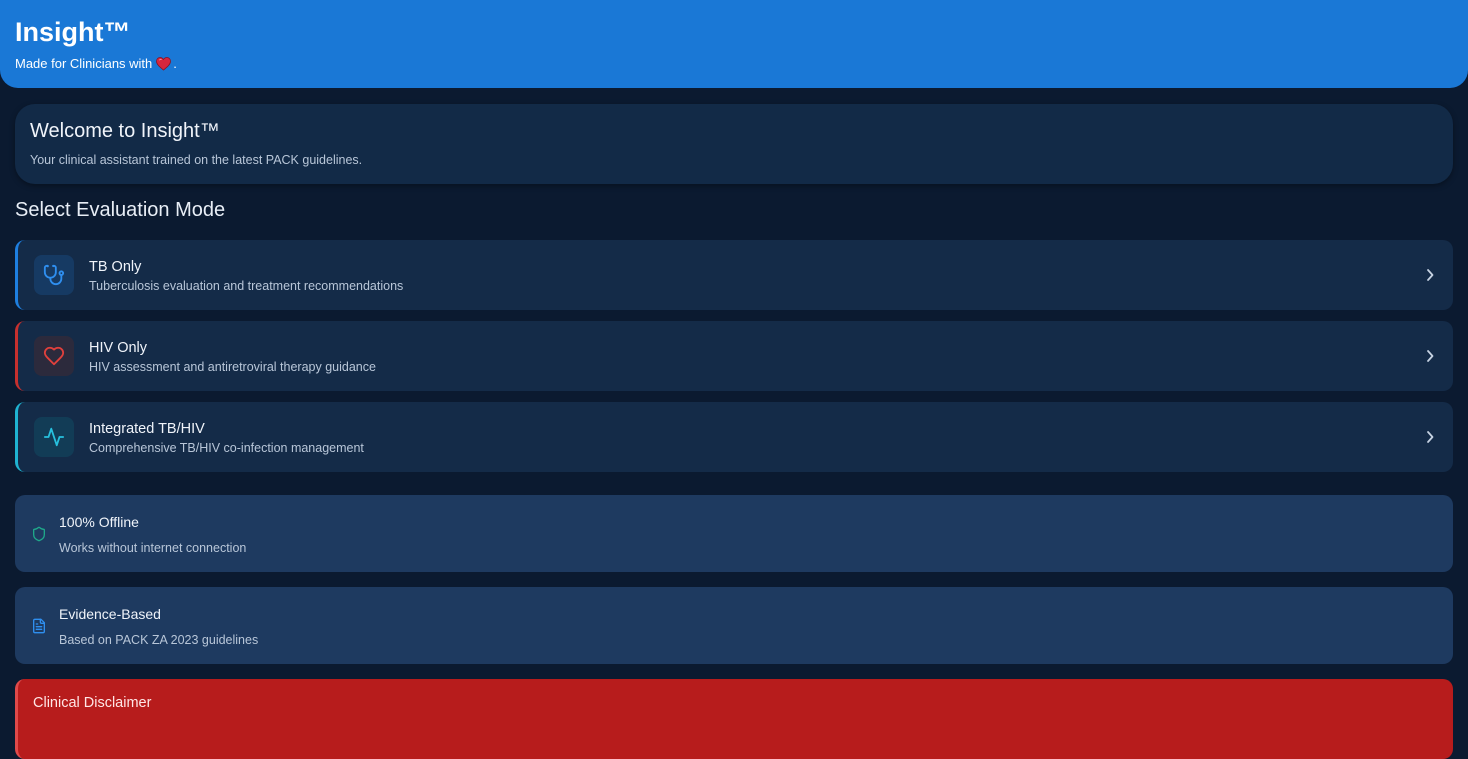 This screenshot has height=759, width=1468. What do you see at coordinates (734, 44) in the screenshot?
I see `app-header: Insight™ Made for Clinicians with .` at bounding box center [734, 44].